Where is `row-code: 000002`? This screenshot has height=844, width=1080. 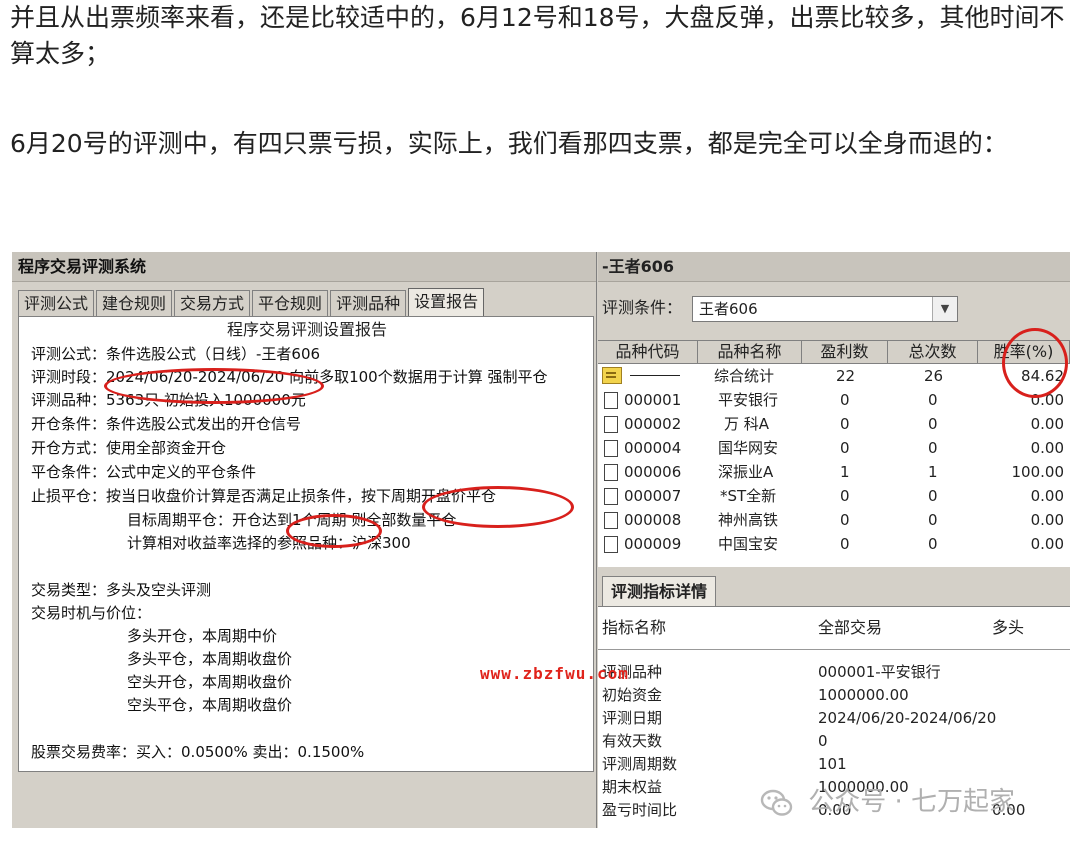
row-code: 000002 is located at coordinates (653, 424).